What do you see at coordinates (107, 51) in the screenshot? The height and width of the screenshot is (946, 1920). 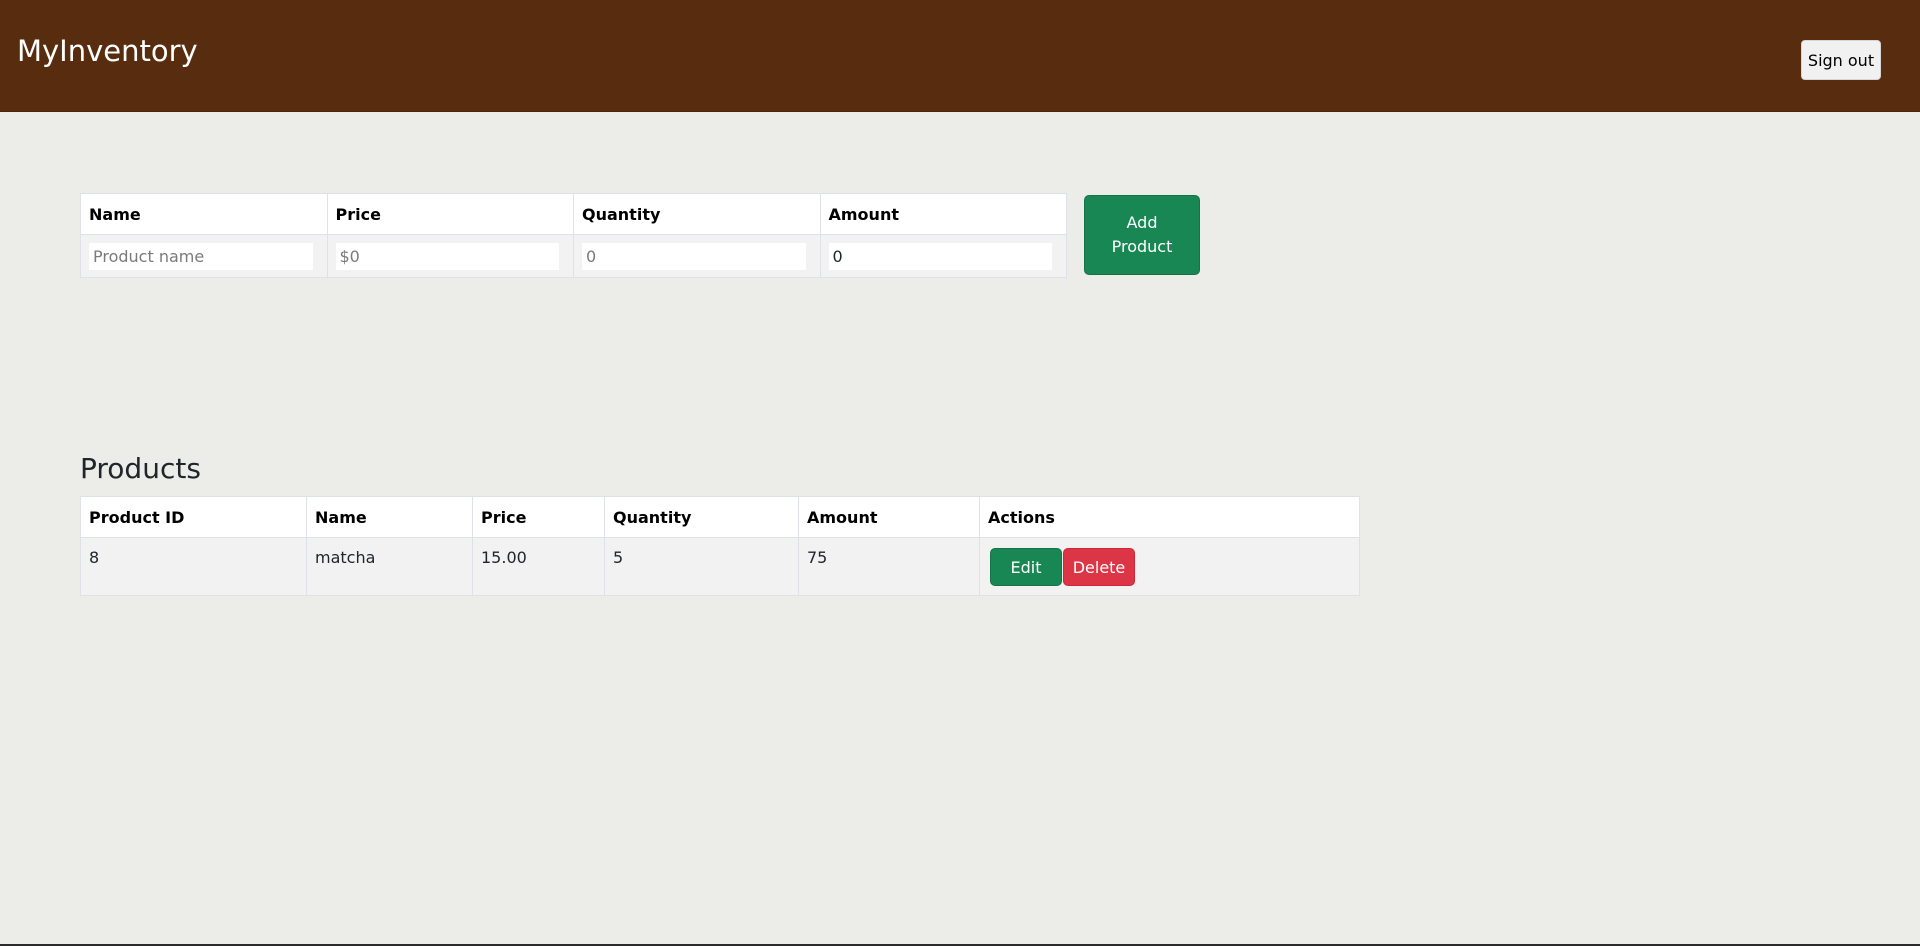 I see `brand-title: MyInventory` at bounding box center [107, 51].